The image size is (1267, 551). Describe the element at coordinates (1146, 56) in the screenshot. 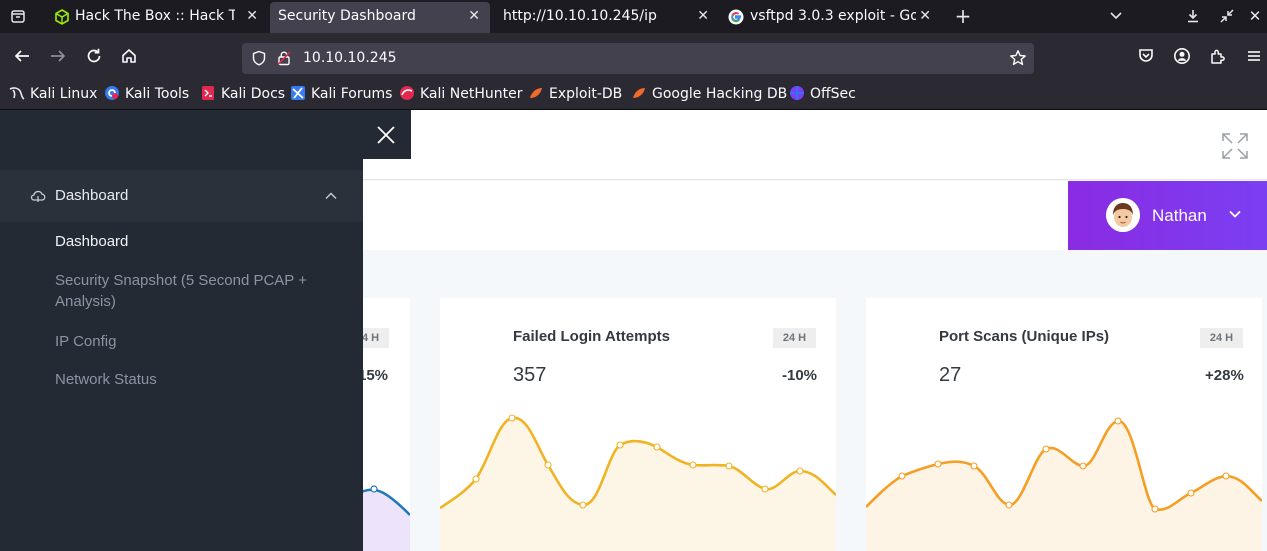

I see `pocket-icon` at that location.